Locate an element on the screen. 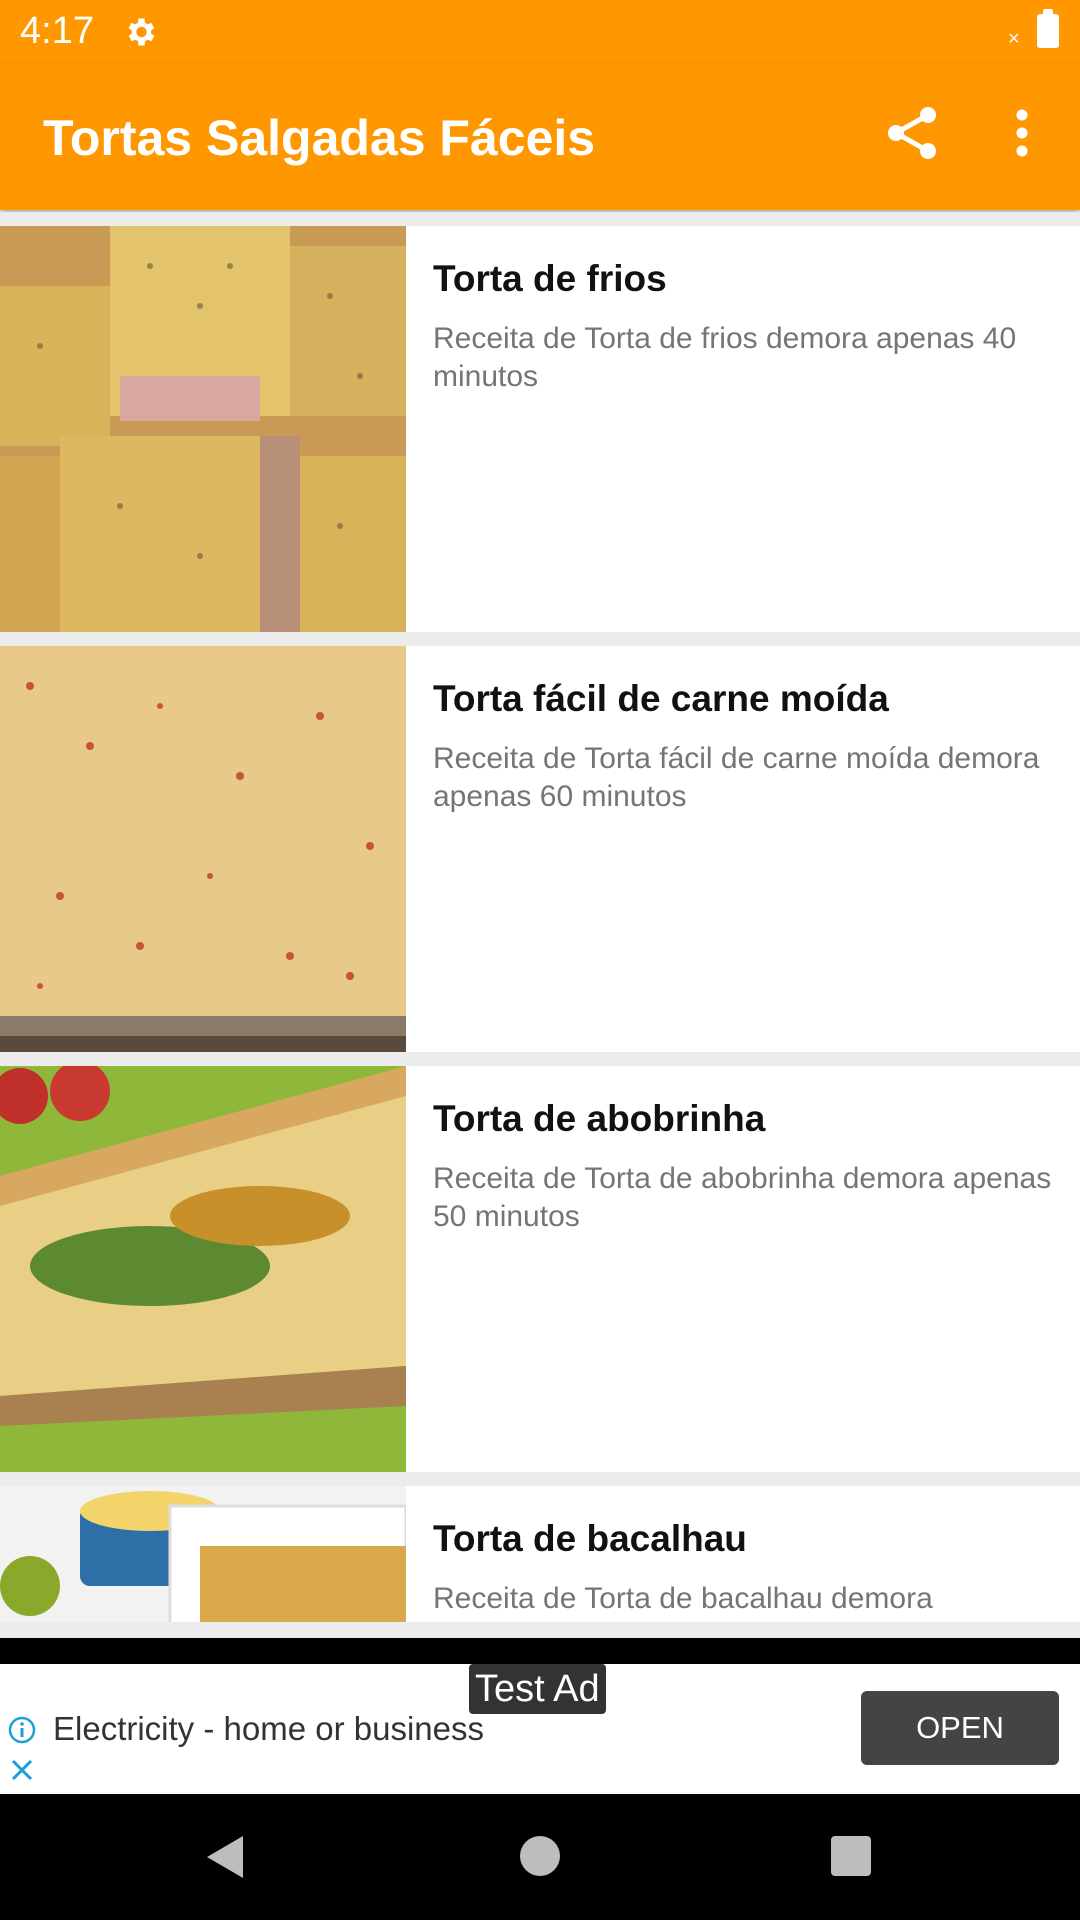 Image resolution: width=1080 pixels, height=1920 pixels. gear-icon is located at coordinates (141, 32).